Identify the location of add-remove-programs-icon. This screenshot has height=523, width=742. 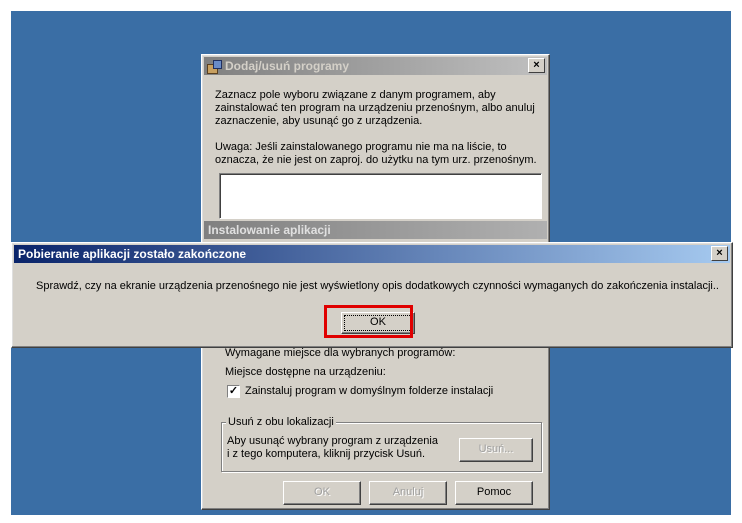
(214, 66).